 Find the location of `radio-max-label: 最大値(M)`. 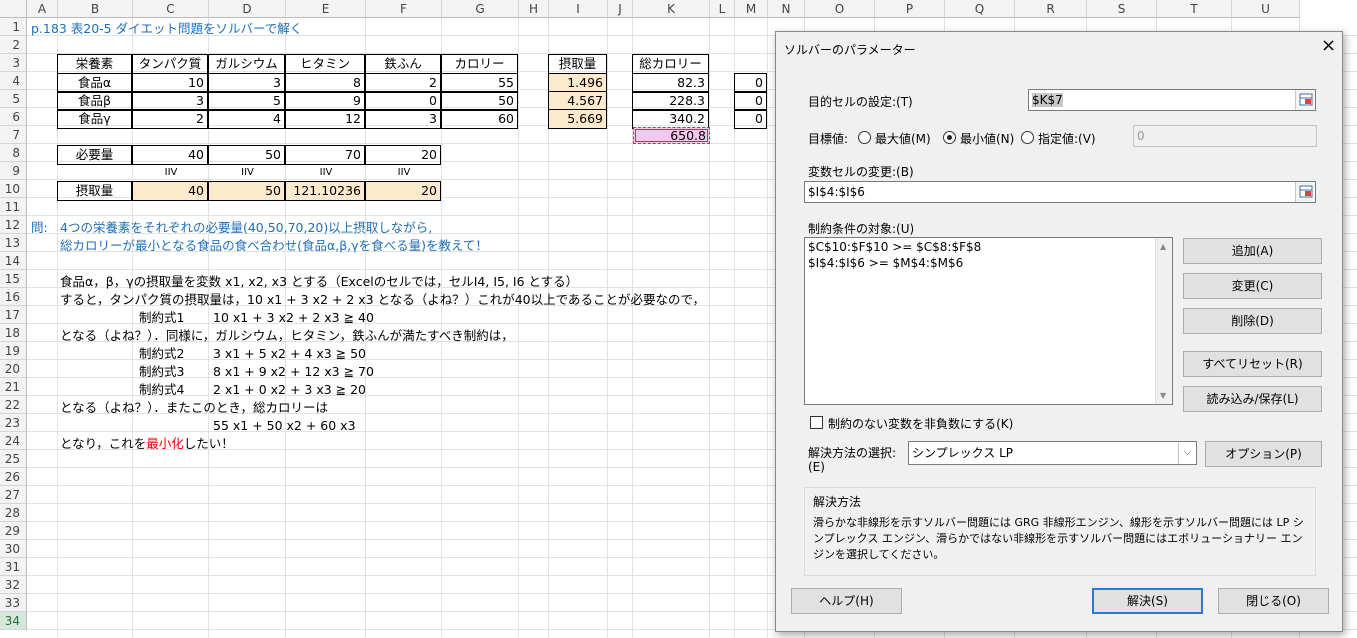

radio-max-label: 最大値(M) is located at coordinates (903, 138).